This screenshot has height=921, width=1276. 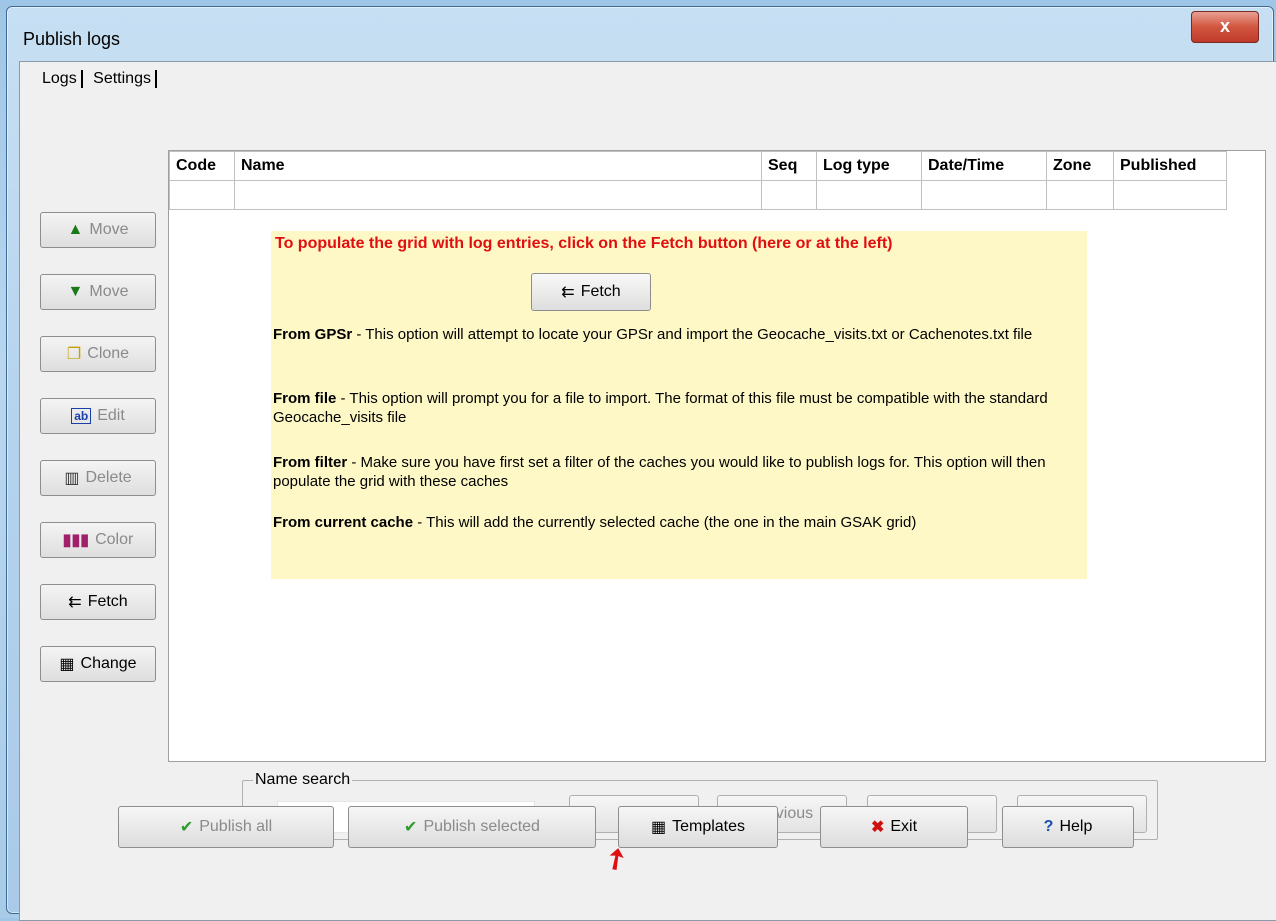 I want to click on fetch-button-sidebar: ⇇ Fetch, so click(x=98, y=602).